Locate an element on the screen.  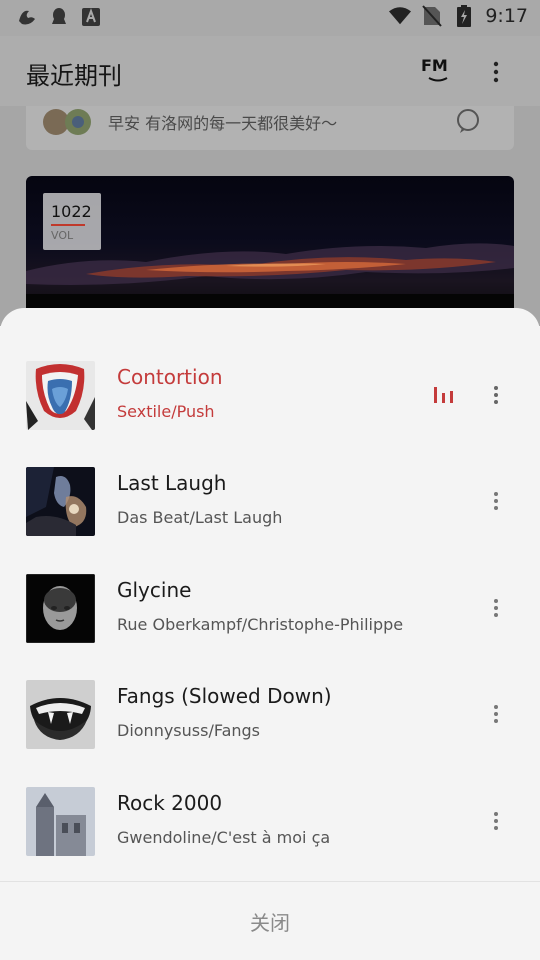
app-notification-icon is located at coordinates (27, 17).